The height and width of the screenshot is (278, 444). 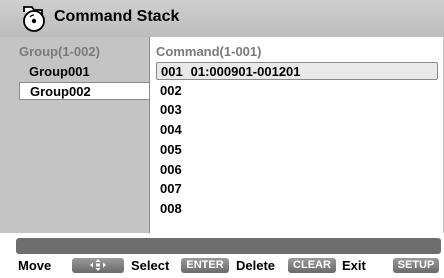 I want to click on command-number: 004, so click(x=171, y=129).